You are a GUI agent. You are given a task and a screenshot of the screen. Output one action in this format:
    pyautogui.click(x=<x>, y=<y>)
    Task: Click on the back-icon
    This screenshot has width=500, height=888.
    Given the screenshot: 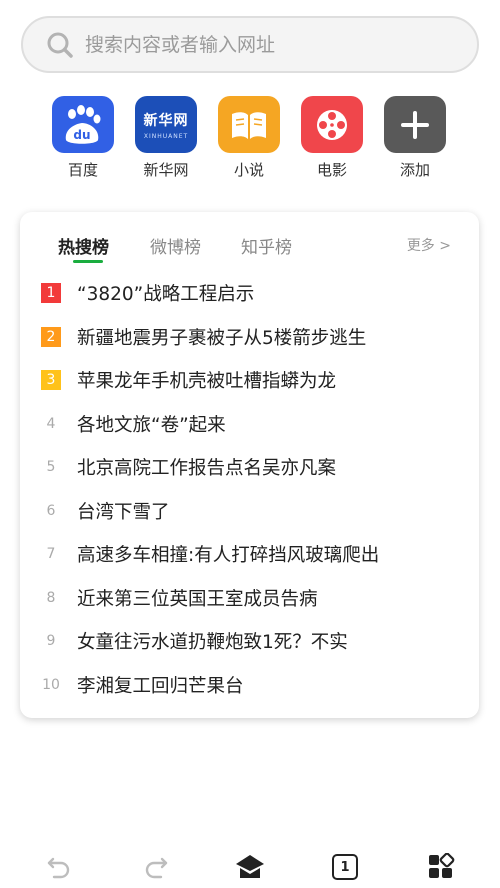 What is the action you would take?
    pyautogui.click(x=58, y=868)
    